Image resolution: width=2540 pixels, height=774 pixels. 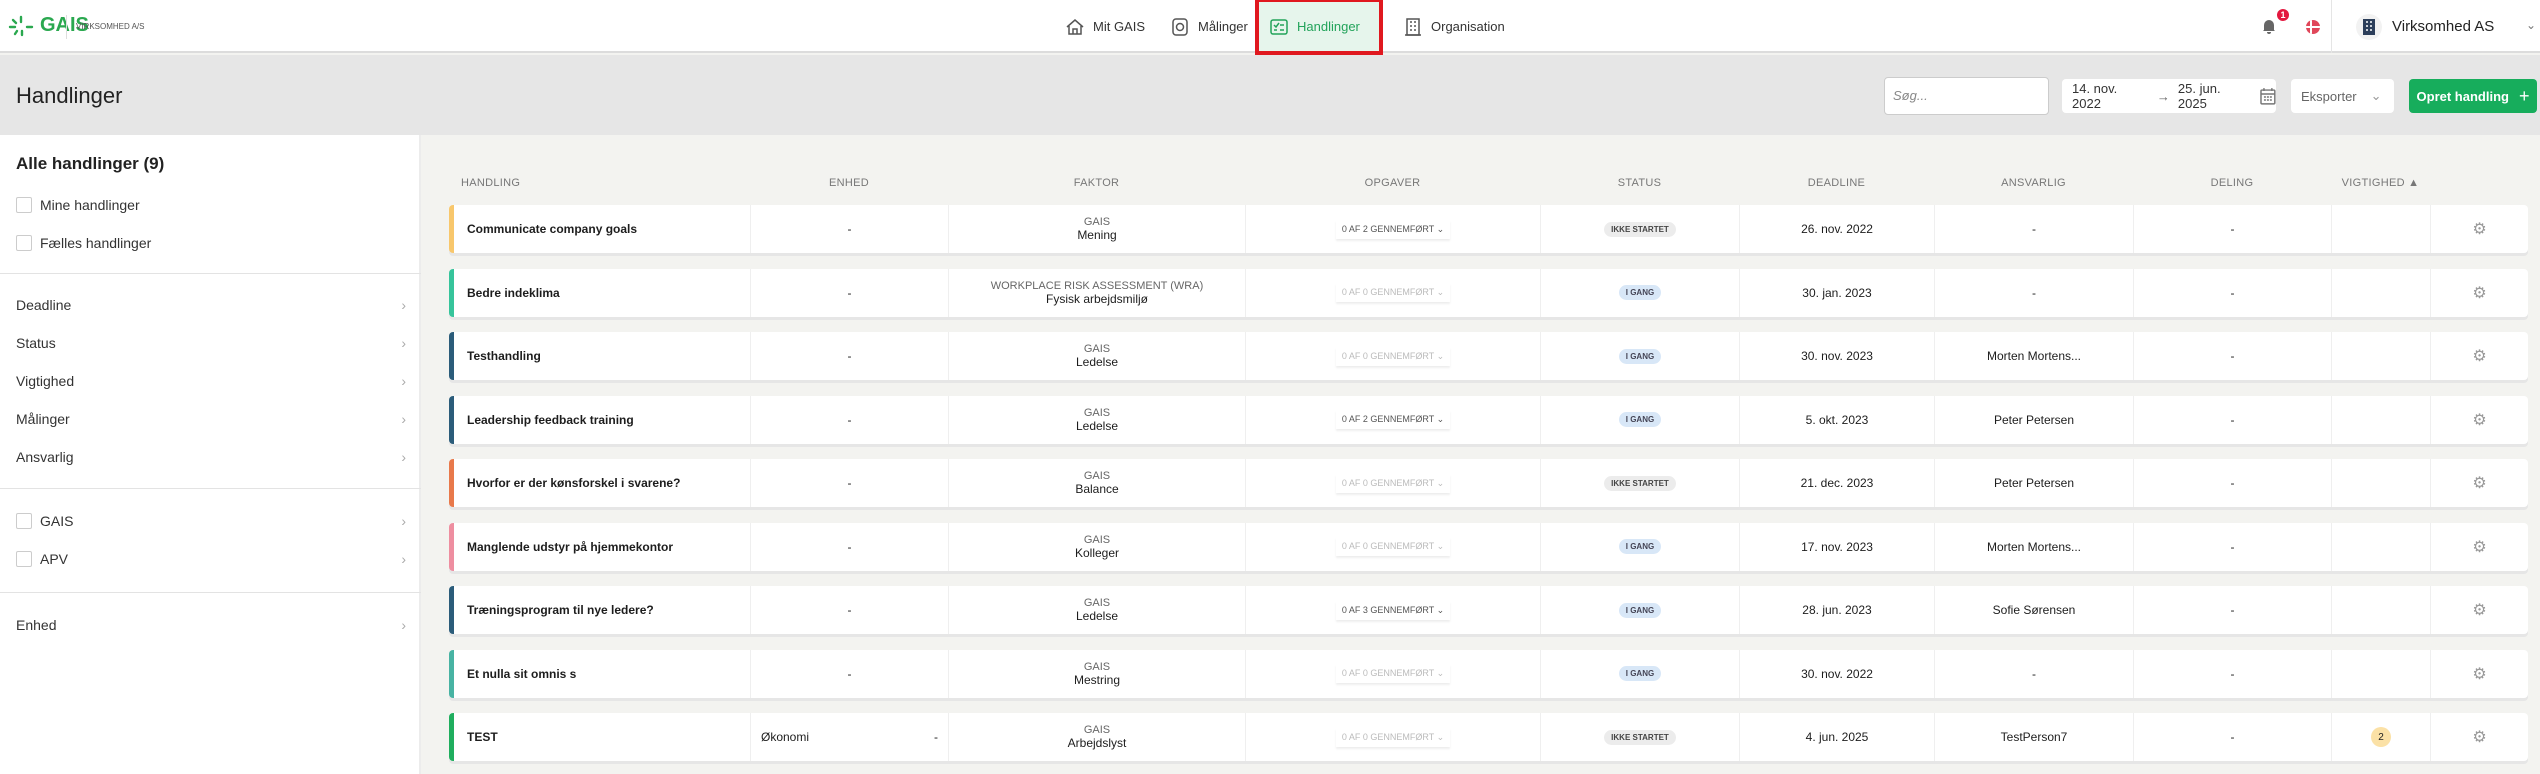 I want to click on chevron-right-icon: ›, so click(x=403, y=381).